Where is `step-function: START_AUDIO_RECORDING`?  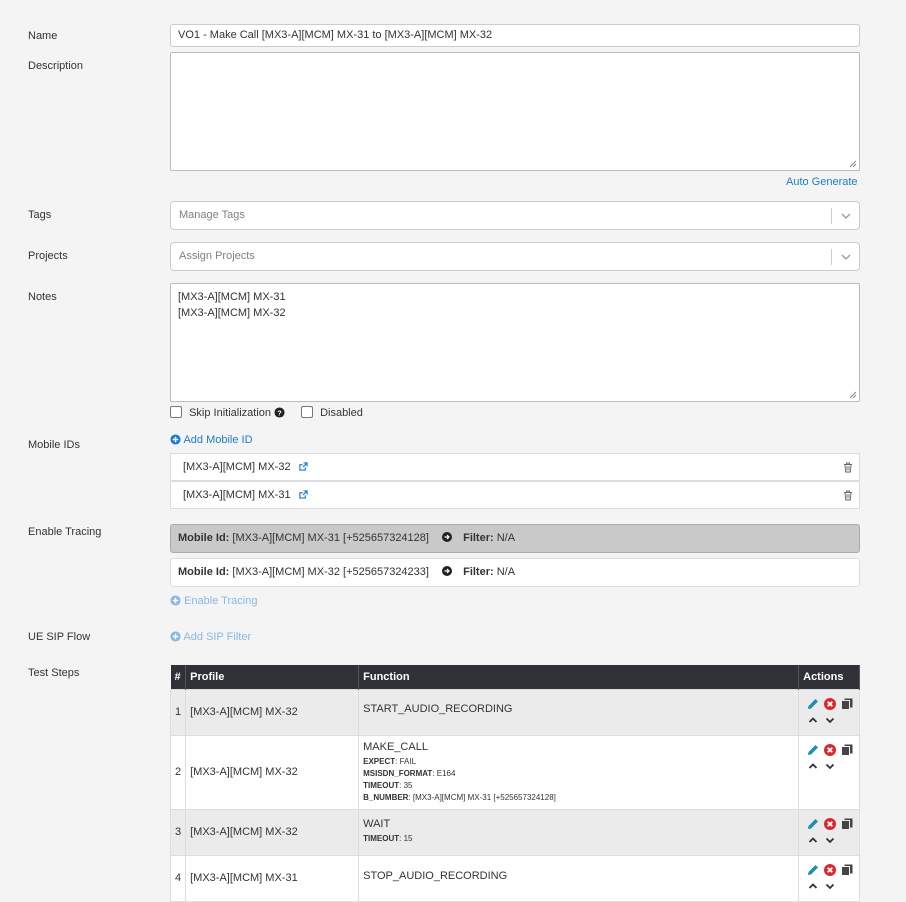
step-function: START_AUDIO_RECORDING is located at coordinates (438, 708).